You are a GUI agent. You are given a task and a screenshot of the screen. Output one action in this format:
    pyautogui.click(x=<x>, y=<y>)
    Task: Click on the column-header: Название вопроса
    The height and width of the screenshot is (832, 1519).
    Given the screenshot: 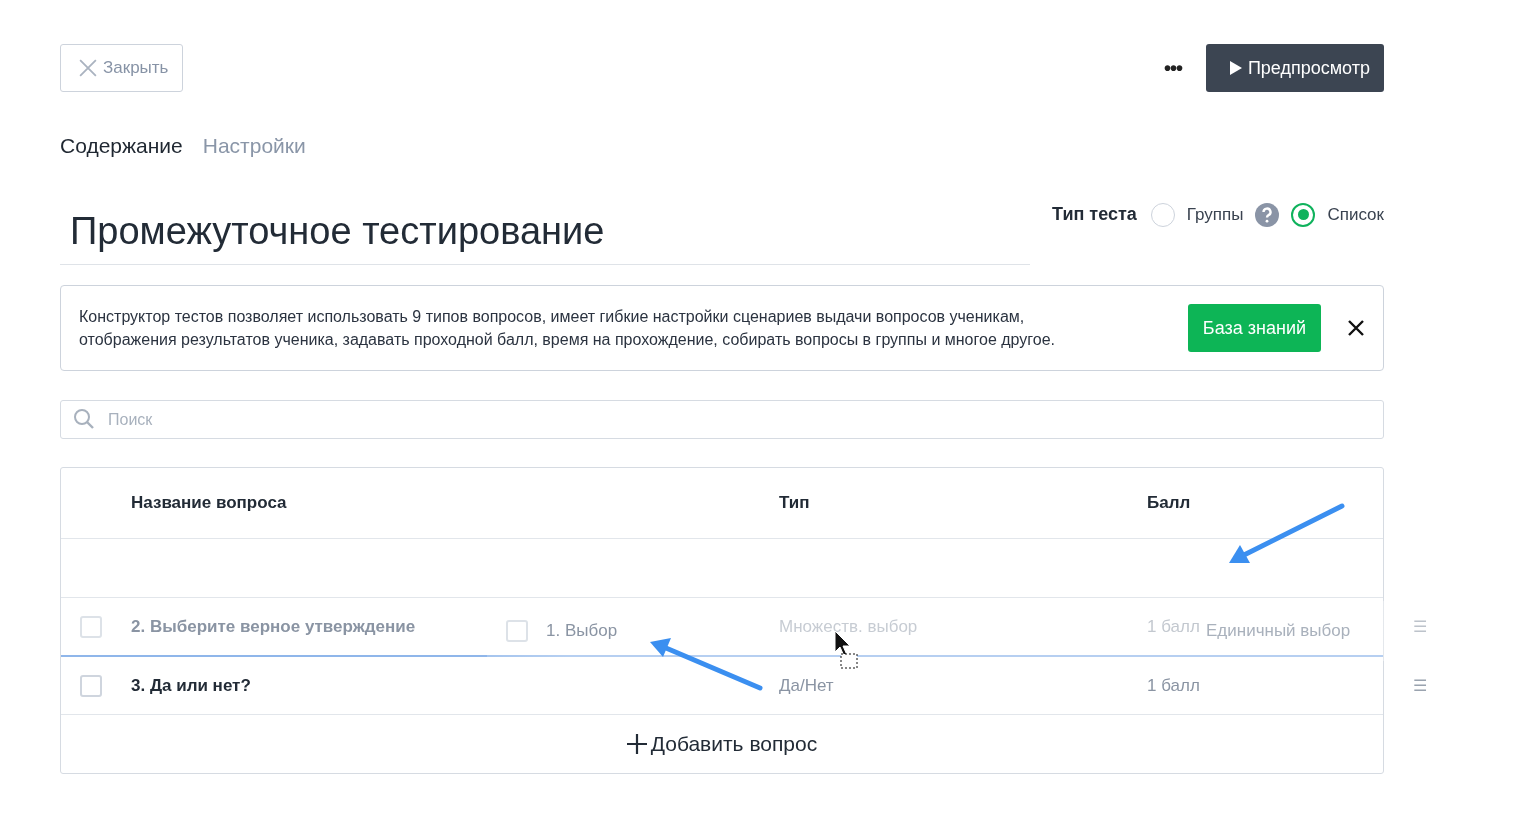 What is the action you would take?
    pyautogui.click(x=209, y=503)
    